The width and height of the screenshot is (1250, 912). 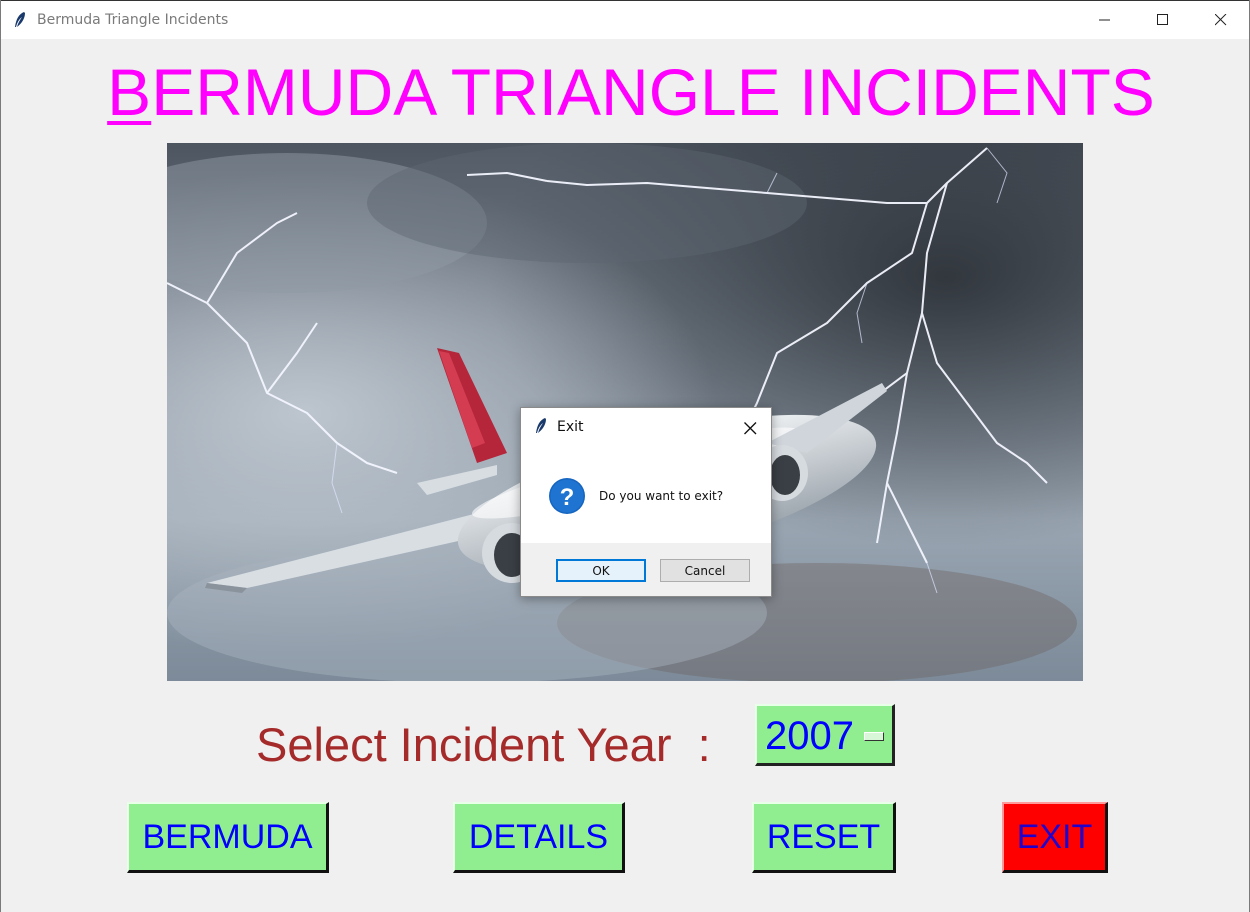 I want to click on details-button: DETAILS, so click(x=539, y=837).